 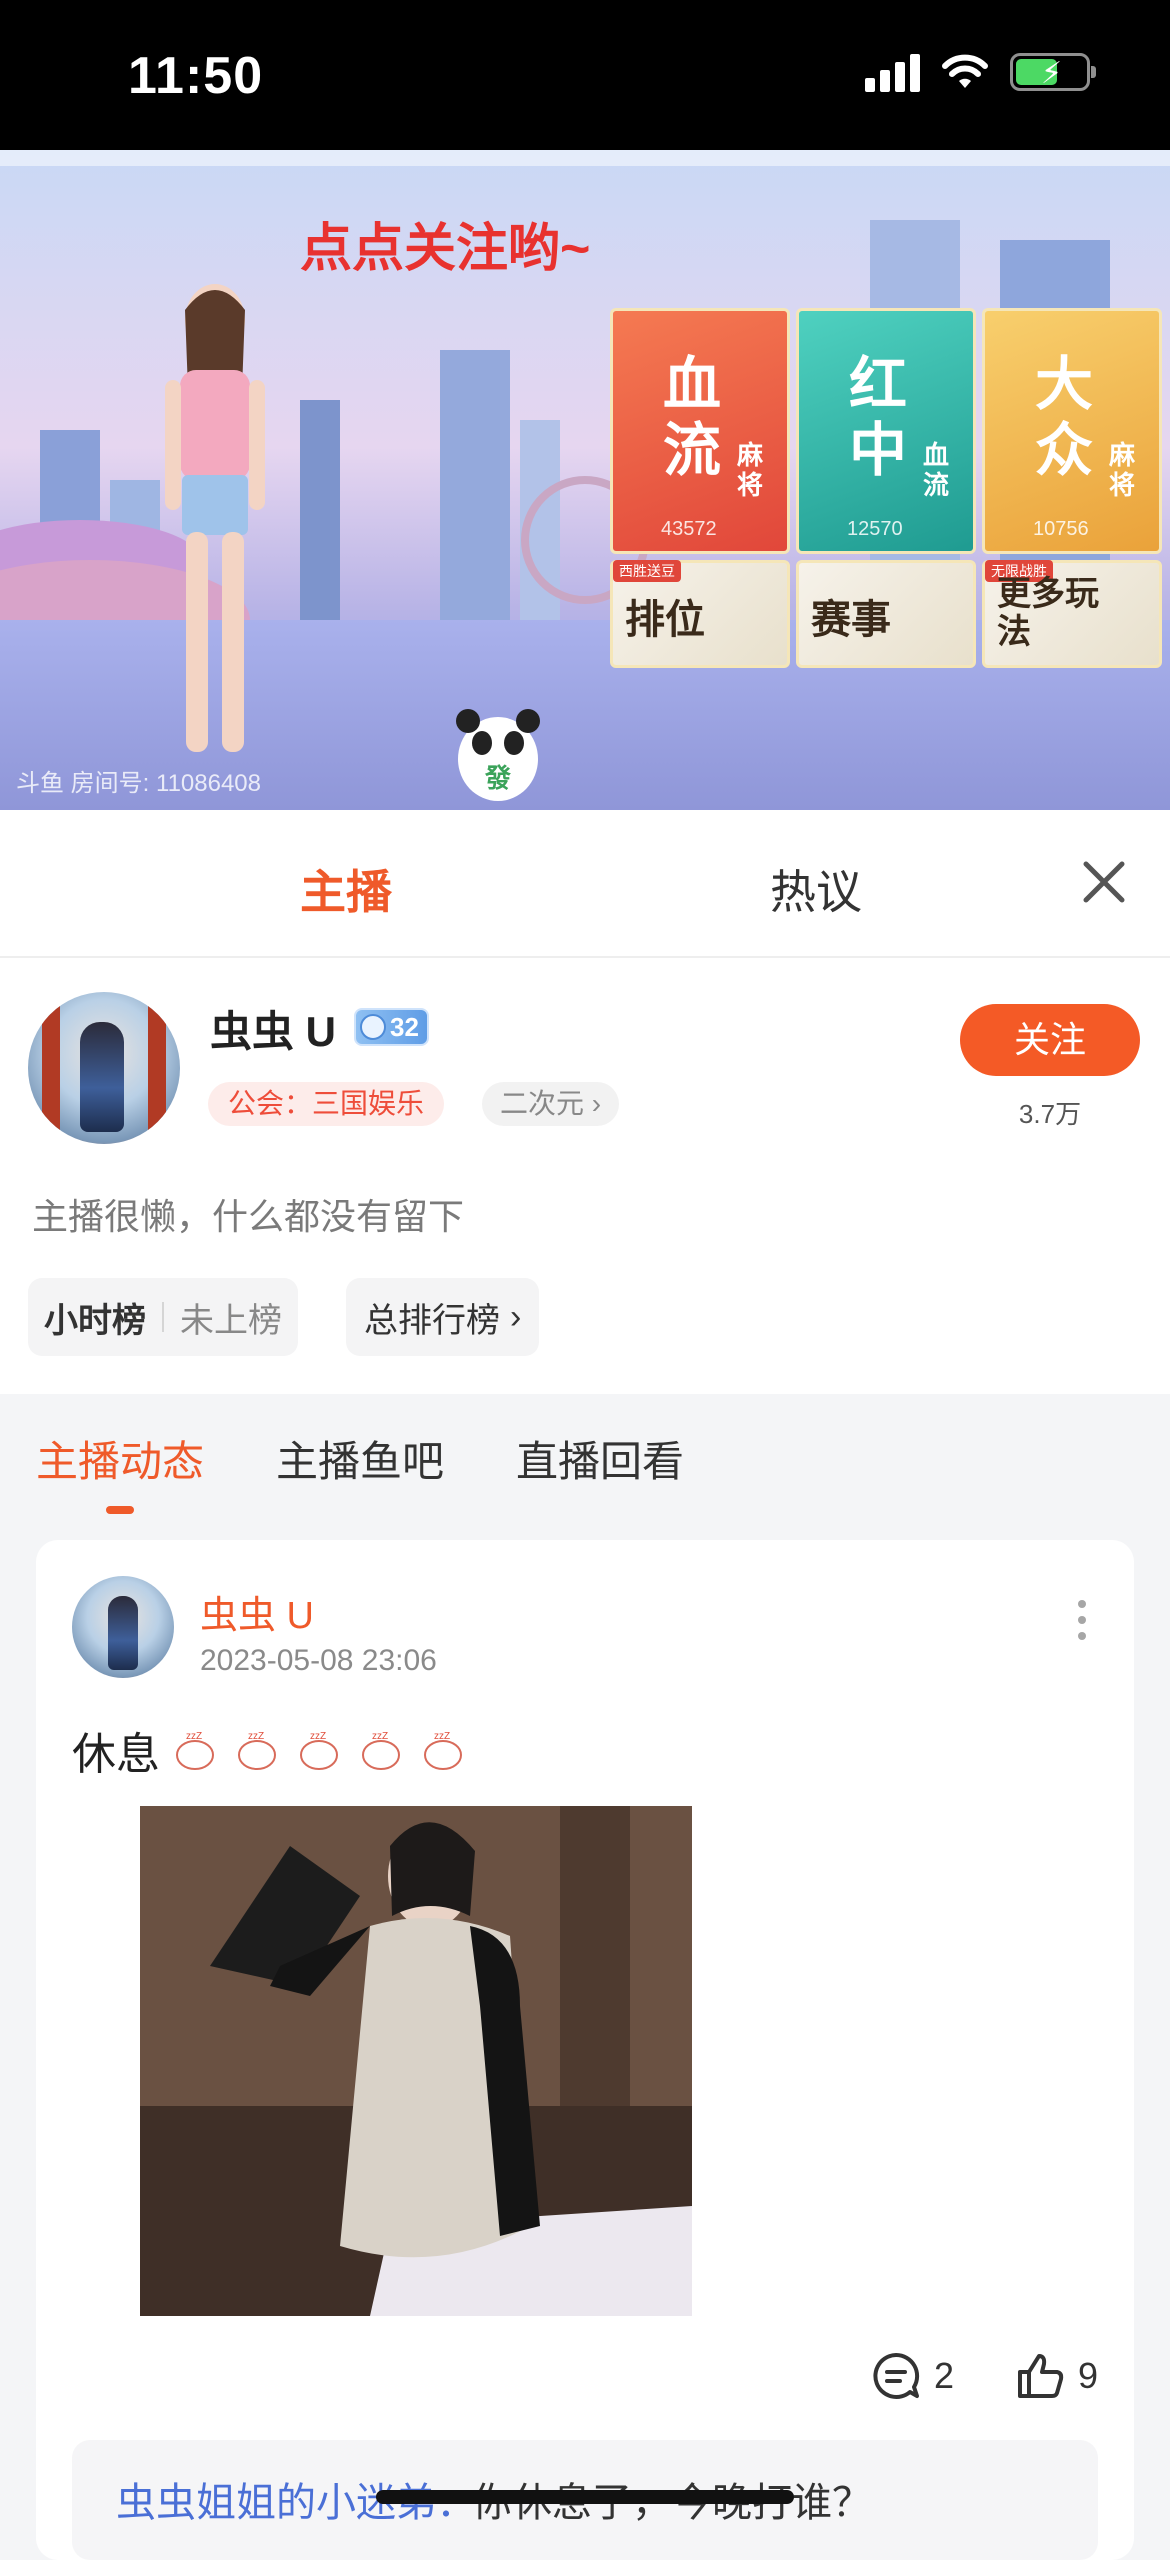 I want to click on mode-tournament: 赛事, so click(x=886, y=614).